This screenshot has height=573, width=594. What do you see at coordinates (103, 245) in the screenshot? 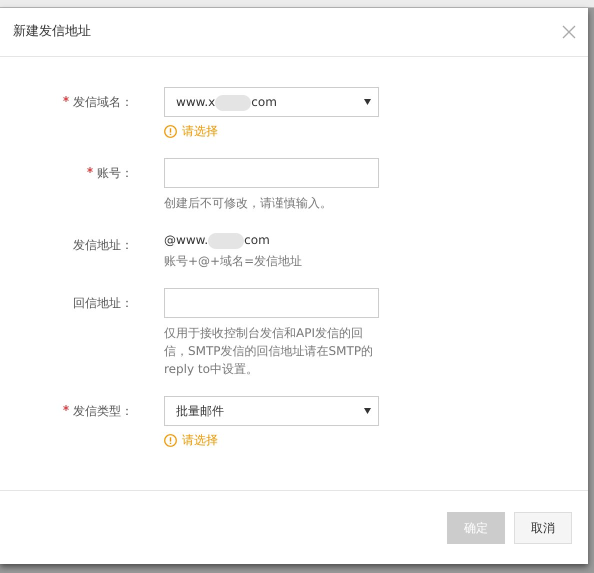
I see `field-label: 发信地址：` at bounding box center [103, 245].